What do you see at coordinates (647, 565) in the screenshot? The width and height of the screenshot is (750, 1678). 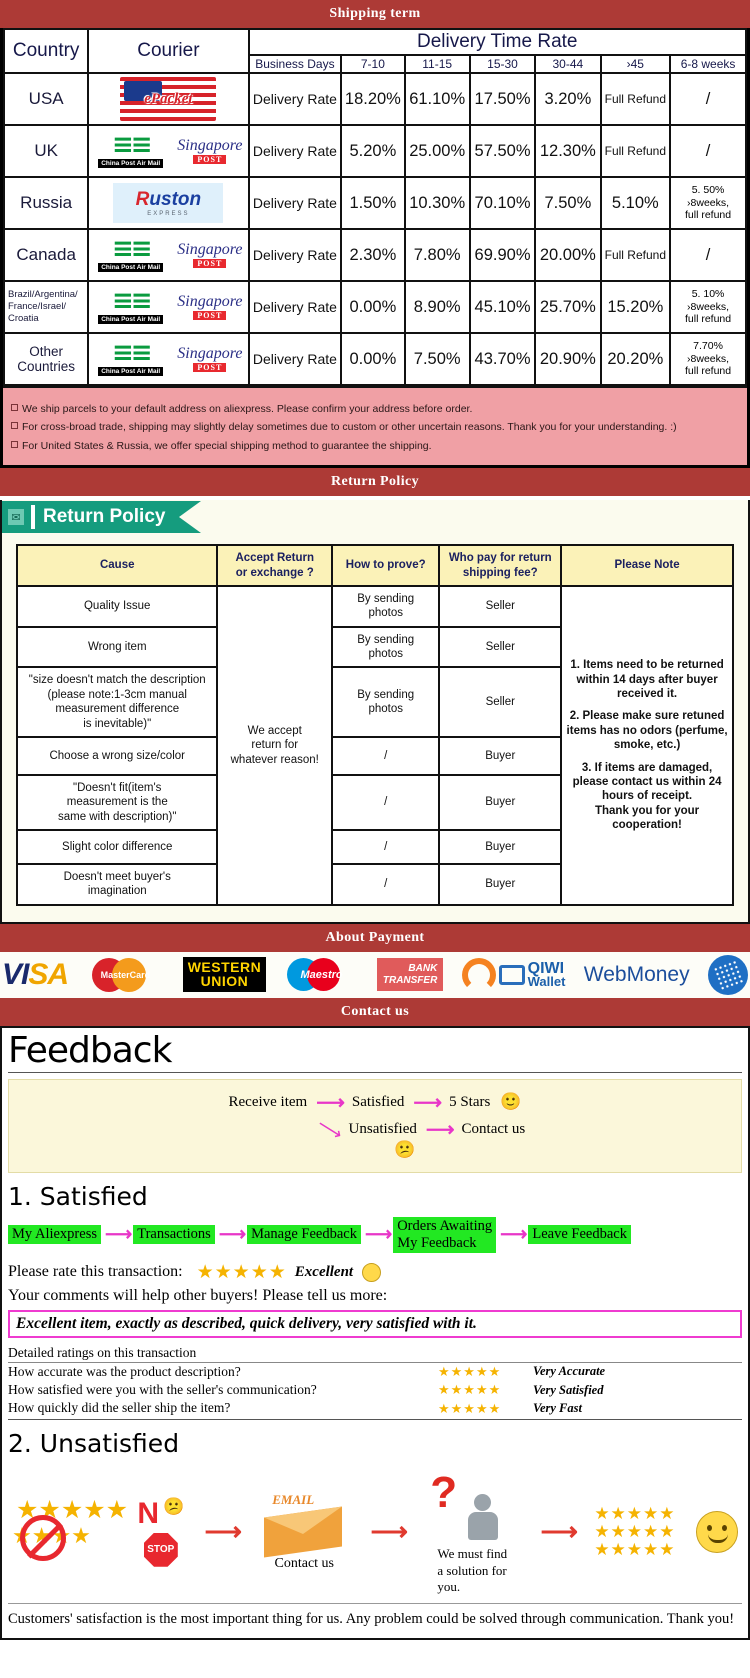 I see `th-please-note: Please Note` at bounding box center [647, 565].